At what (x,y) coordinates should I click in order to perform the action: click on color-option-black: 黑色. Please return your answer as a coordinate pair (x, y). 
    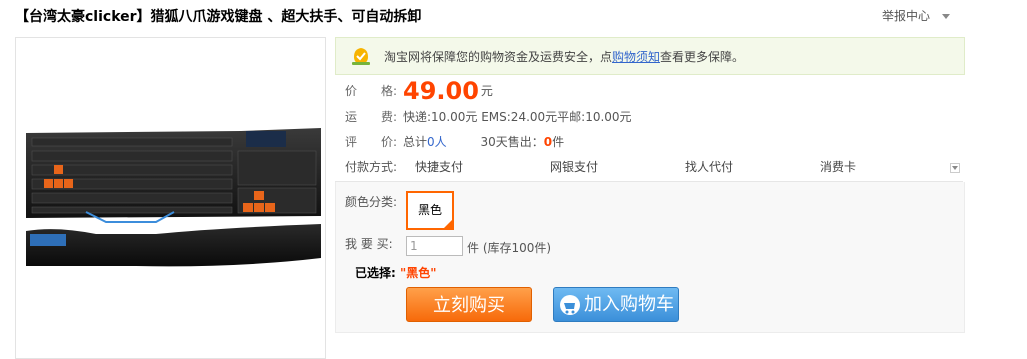
    Looking at the image, I should click on (430, 210).